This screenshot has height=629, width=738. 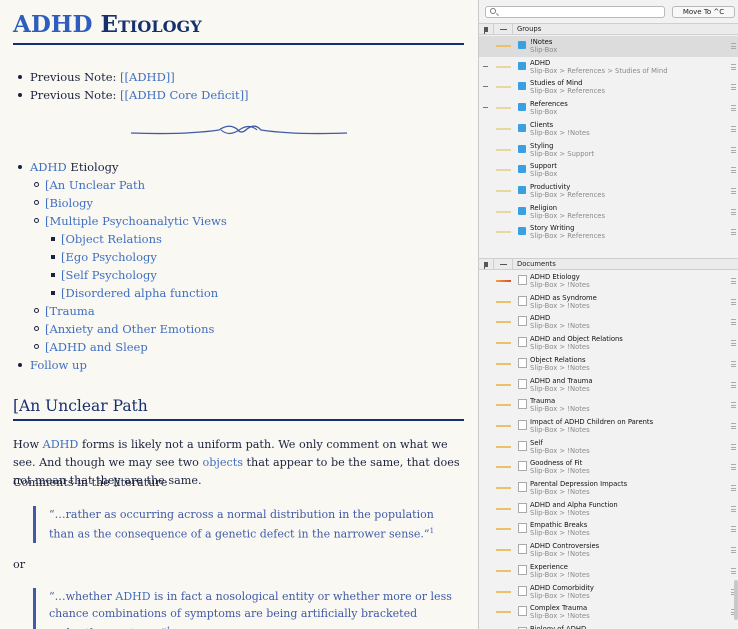 I want to click on scrollbar, so click(x=736, y=600).